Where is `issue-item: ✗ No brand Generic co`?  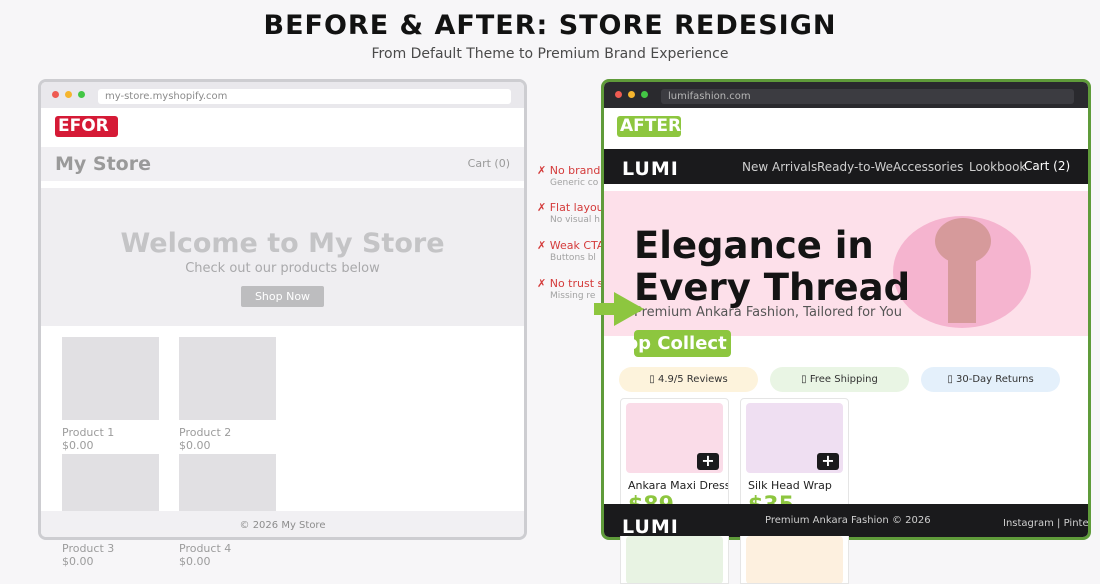 issue-item: ✗ No brand Generic co is located at coordinates (570, 176).